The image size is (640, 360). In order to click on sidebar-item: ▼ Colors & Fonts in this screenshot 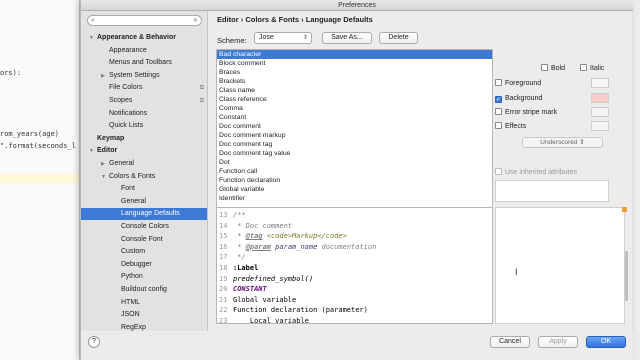, I will do `click(144, 177)`.